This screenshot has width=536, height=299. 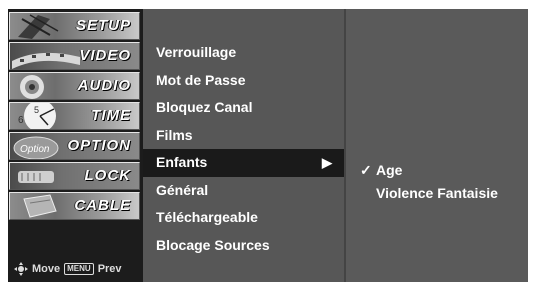 What do you see at coordinates (46, 269) in the screenshot?
I see `move-hint-label: Move` at bounding box center [46, 269].